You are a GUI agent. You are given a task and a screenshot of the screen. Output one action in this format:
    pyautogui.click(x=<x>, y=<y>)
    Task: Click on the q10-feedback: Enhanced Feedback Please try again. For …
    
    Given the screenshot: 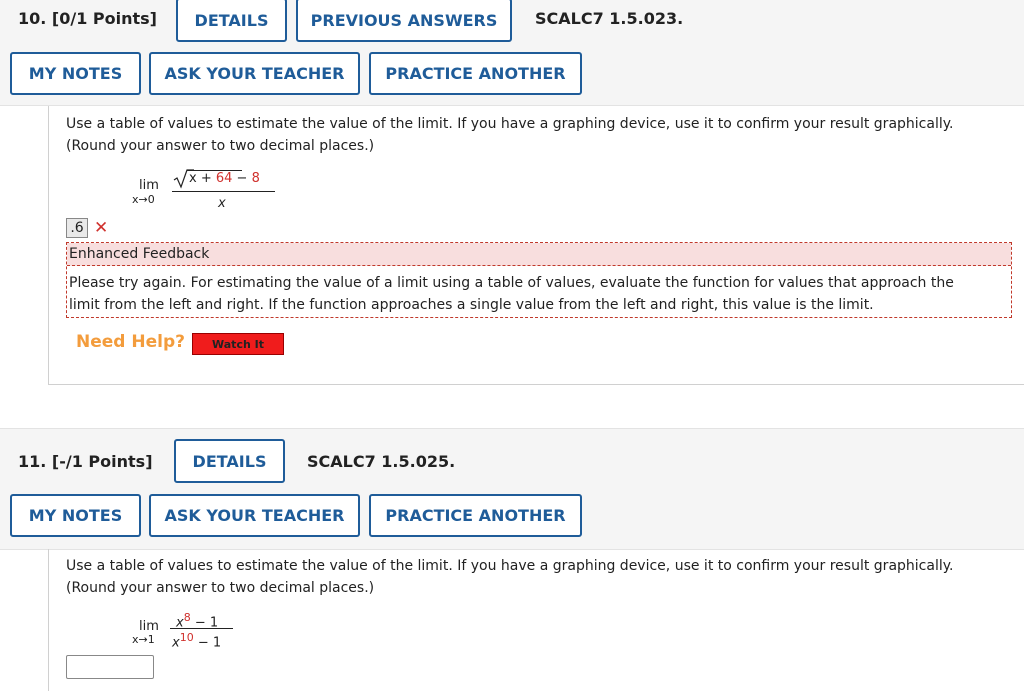 What is the action you would take?
    pyautogui.click(x=539, y=280)
    